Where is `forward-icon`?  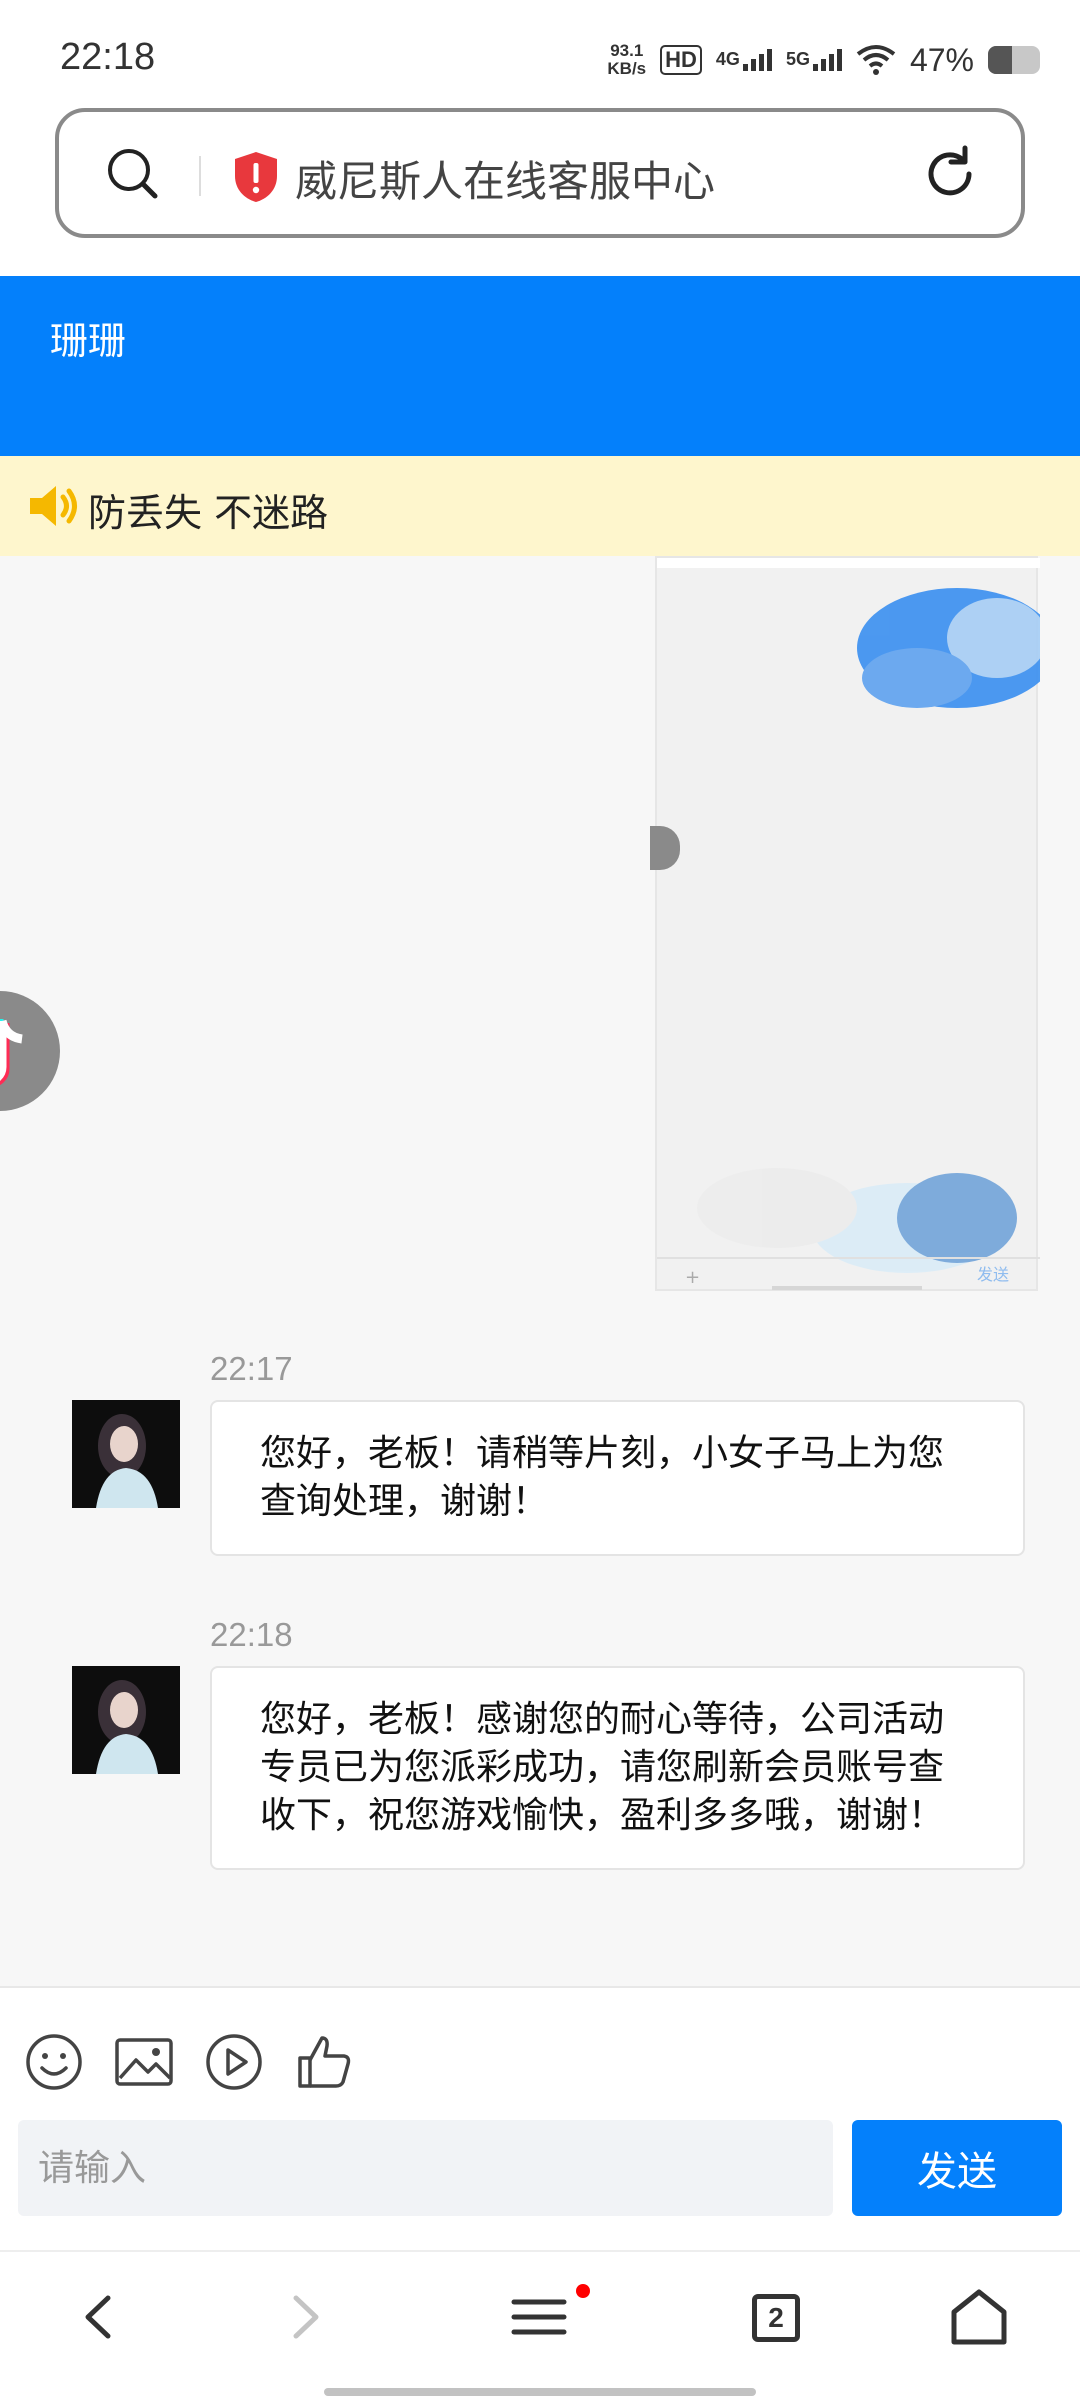 forward-icon is located at coordinates (305, 2317).